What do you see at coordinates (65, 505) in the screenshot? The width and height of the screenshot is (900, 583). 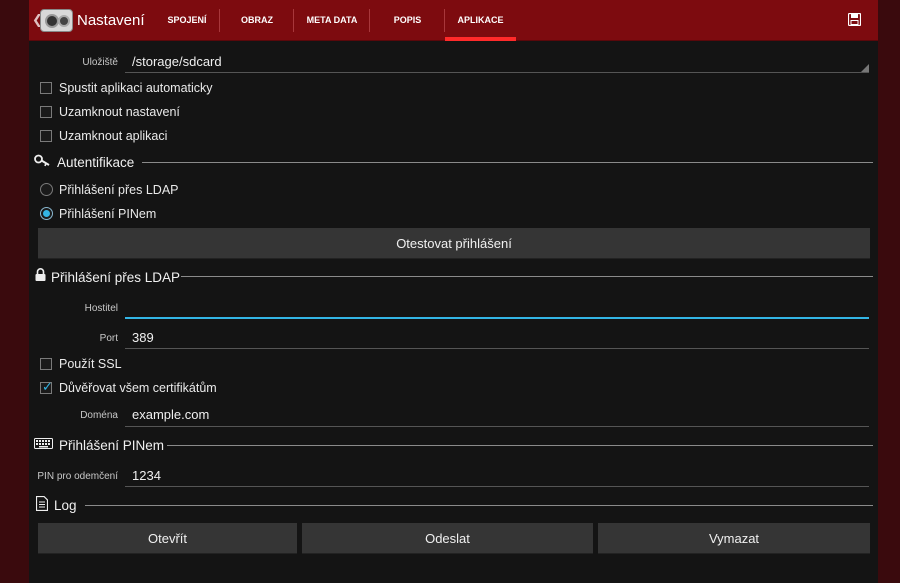 I see `log-section-title: Log` at bounding box center [65, 505].